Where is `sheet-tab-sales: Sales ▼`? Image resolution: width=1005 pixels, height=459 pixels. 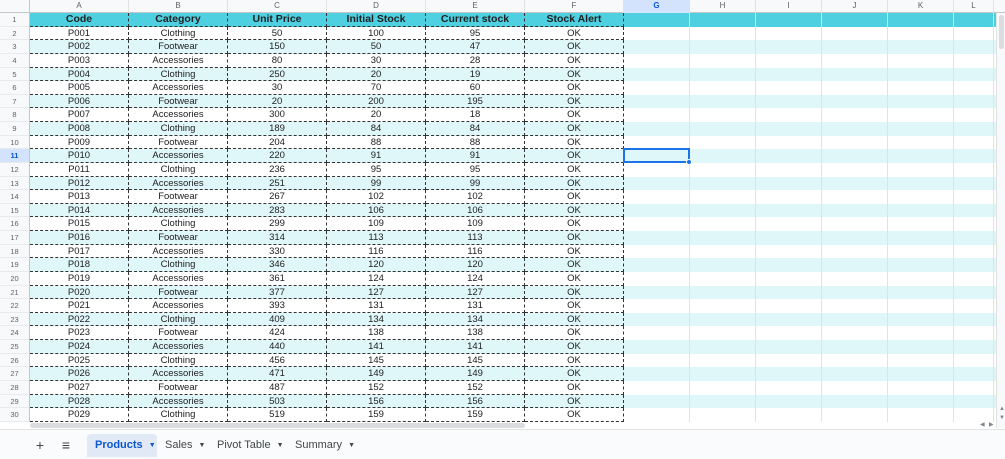
sheet-tab-sales: Sales ▼ is located at coordinates (185, 445).